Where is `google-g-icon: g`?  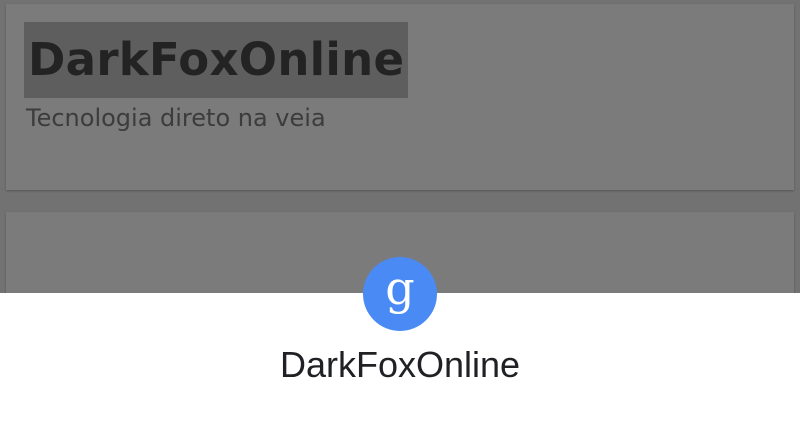
google-g-icon: g is located at coordinates (400, 294).